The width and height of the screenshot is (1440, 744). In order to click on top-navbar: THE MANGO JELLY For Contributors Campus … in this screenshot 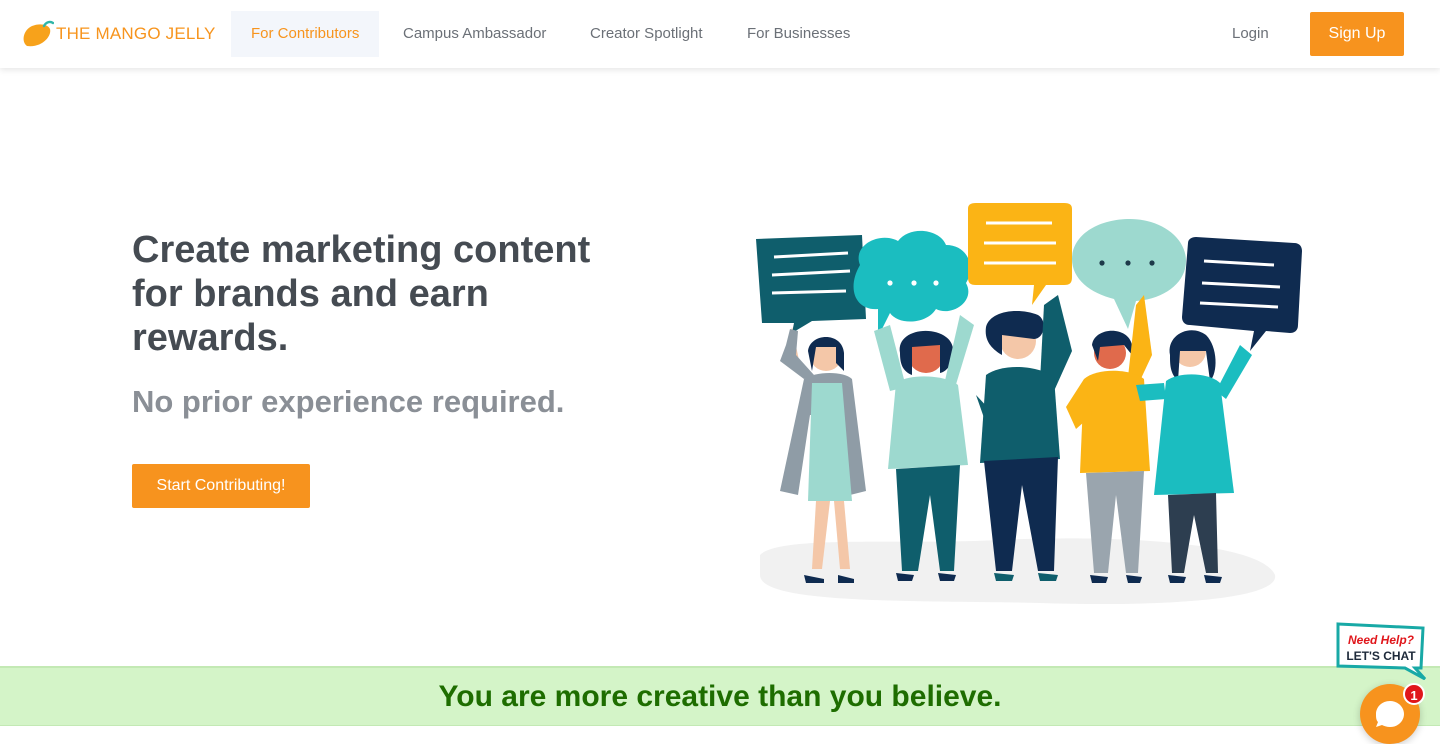, I will do `click(720, 34)`.